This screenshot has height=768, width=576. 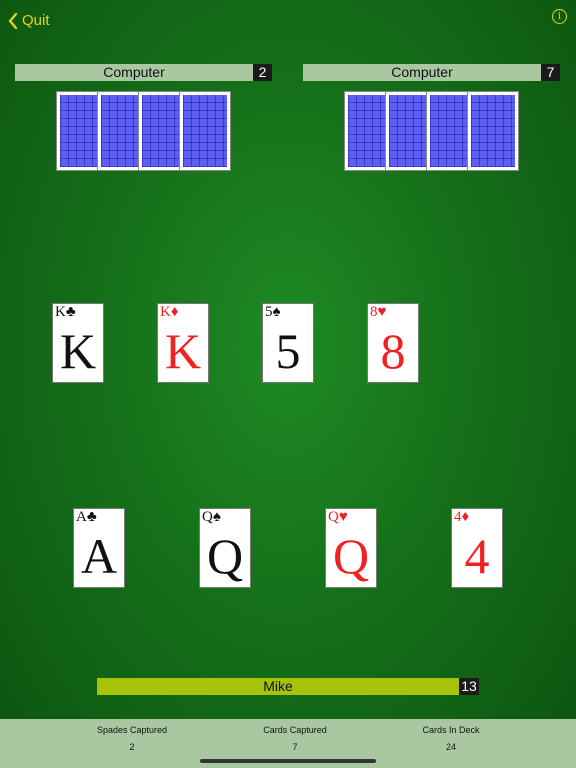 What do you see at coordinates (288, 351) in the screenshot?
I see `card-rank: 5` at bounding box center [288, 351].